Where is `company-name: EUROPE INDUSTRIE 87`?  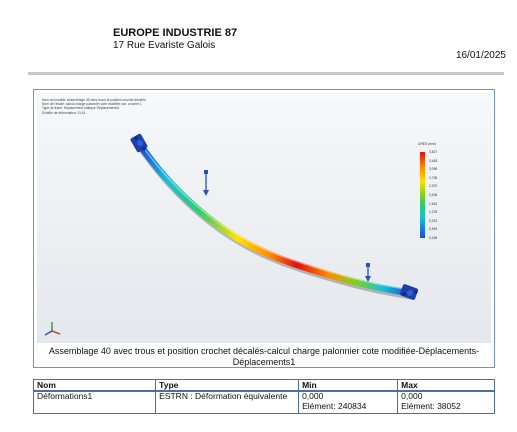
company-name: EUROPE INDUSTRIE 87 is located at coordinates (175, 33).